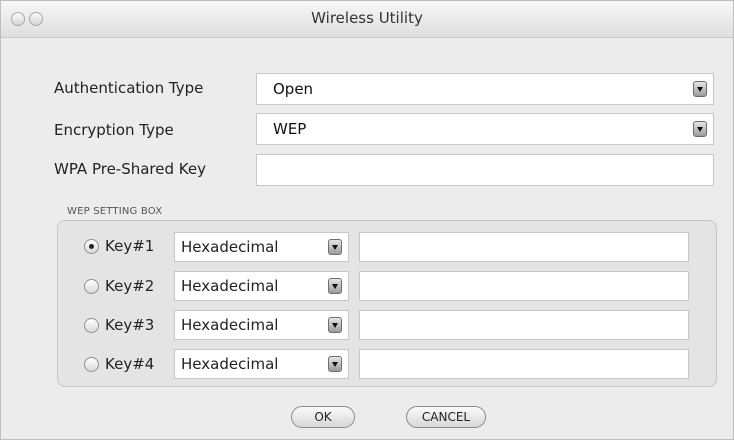 Image resolution: width=734 pixels, height=440 pixels. I want to click on encryption-type-value: WEP, so click(290, 129).